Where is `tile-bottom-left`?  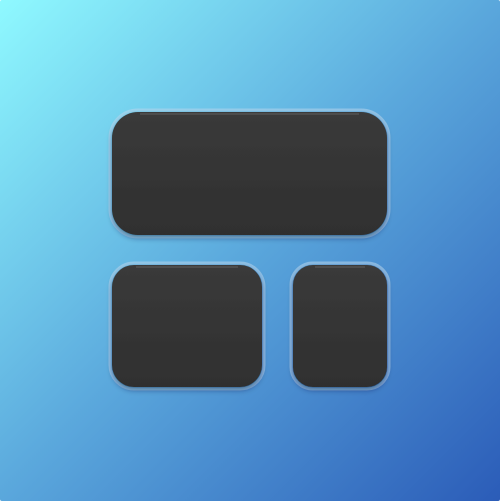 tile-bottom-left is located at coordinates (187, 326).